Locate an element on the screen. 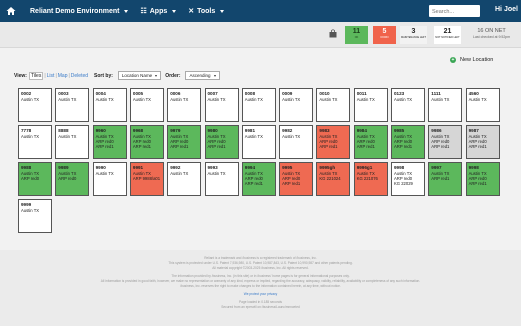  environment-menu: Reliant Demo Environment is located at coordinates (79, 11).